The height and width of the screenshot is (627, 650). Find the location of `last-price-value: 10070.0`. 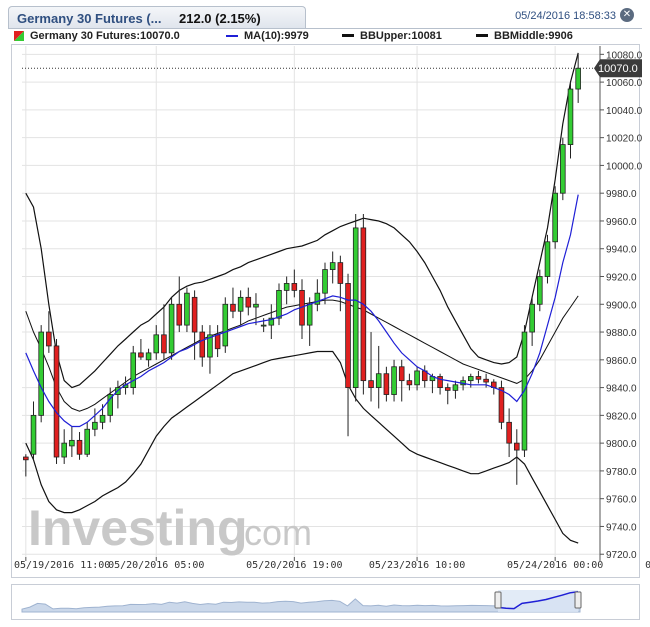

last-price-value: 10070.0 is located at coordinates (618, 69).